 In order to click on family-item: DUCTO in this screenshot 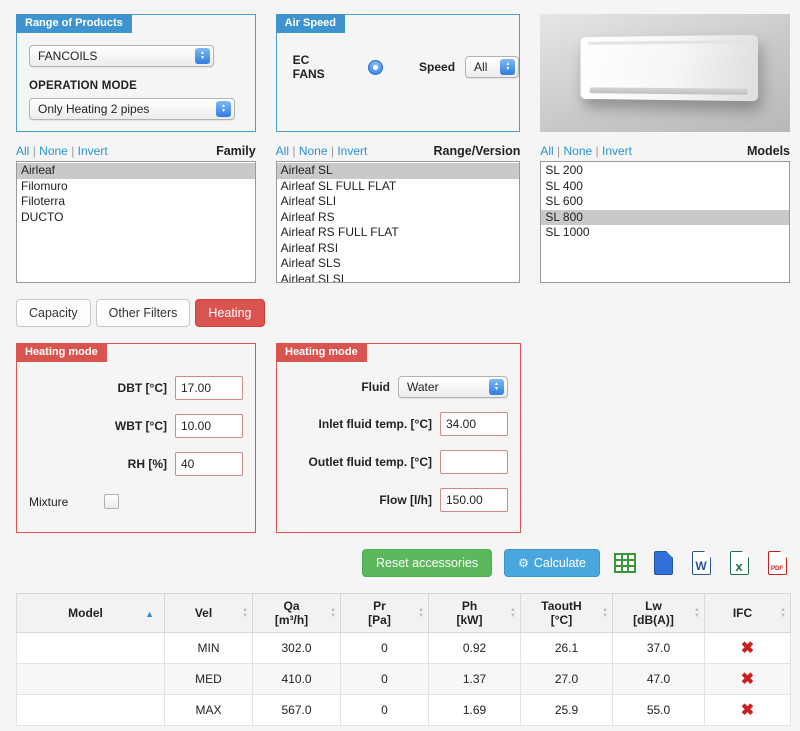, I will do `click(136, 218)`.